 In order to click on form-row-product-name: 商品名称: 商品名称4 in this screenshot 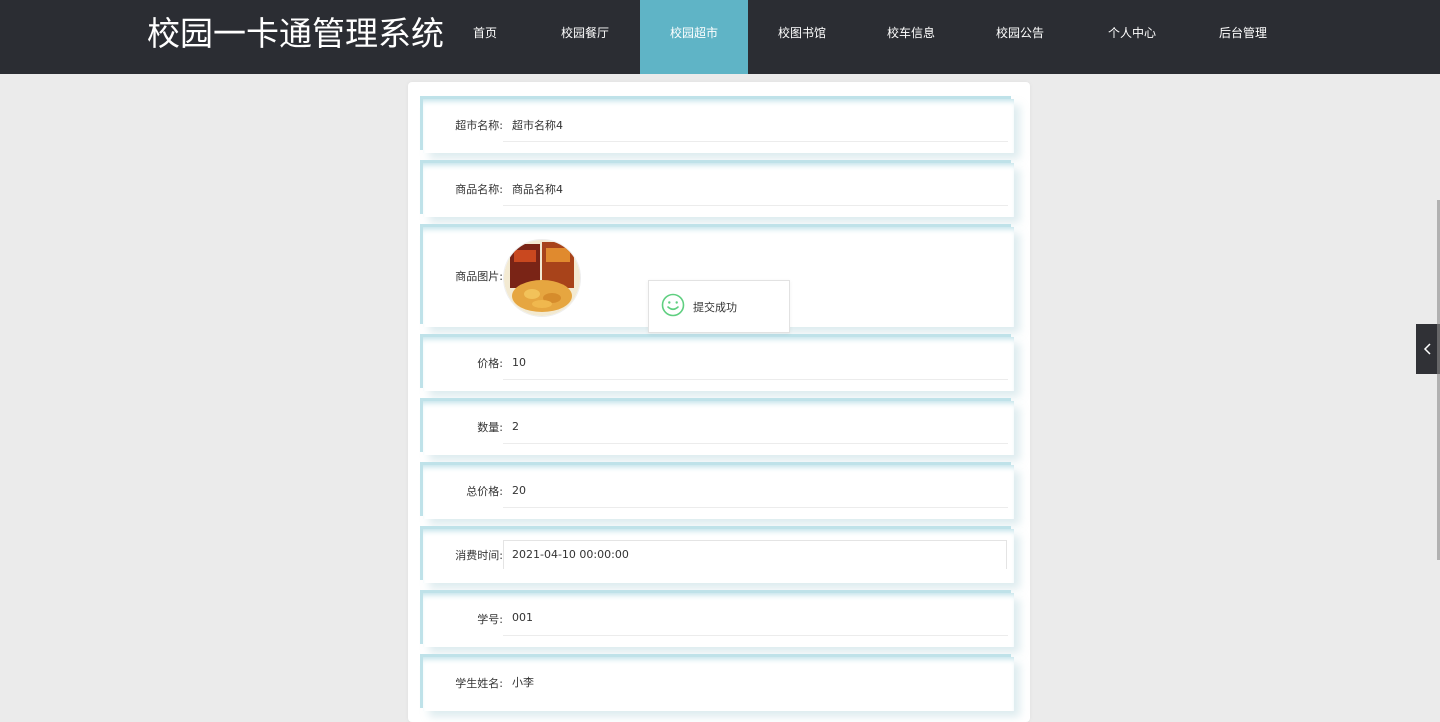, I will do `click(718, 190)`.